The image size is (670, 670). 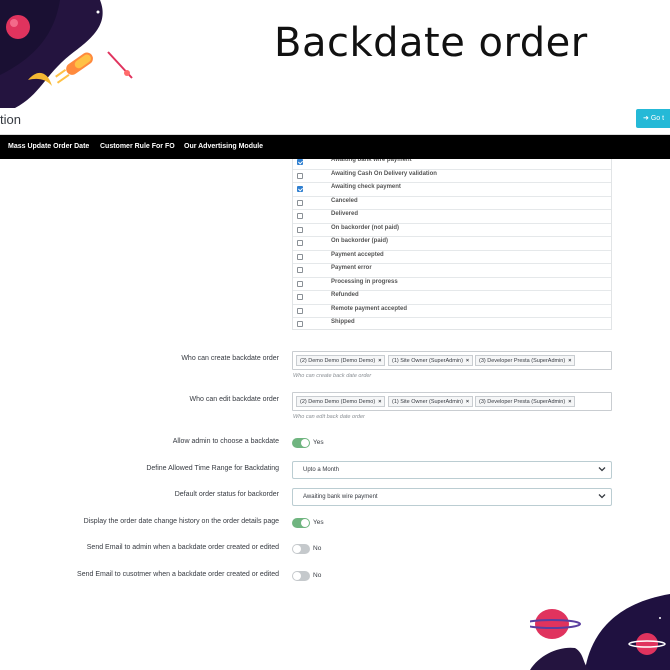 I want to click on status-row: Shipped, so click(x=452, y=323).